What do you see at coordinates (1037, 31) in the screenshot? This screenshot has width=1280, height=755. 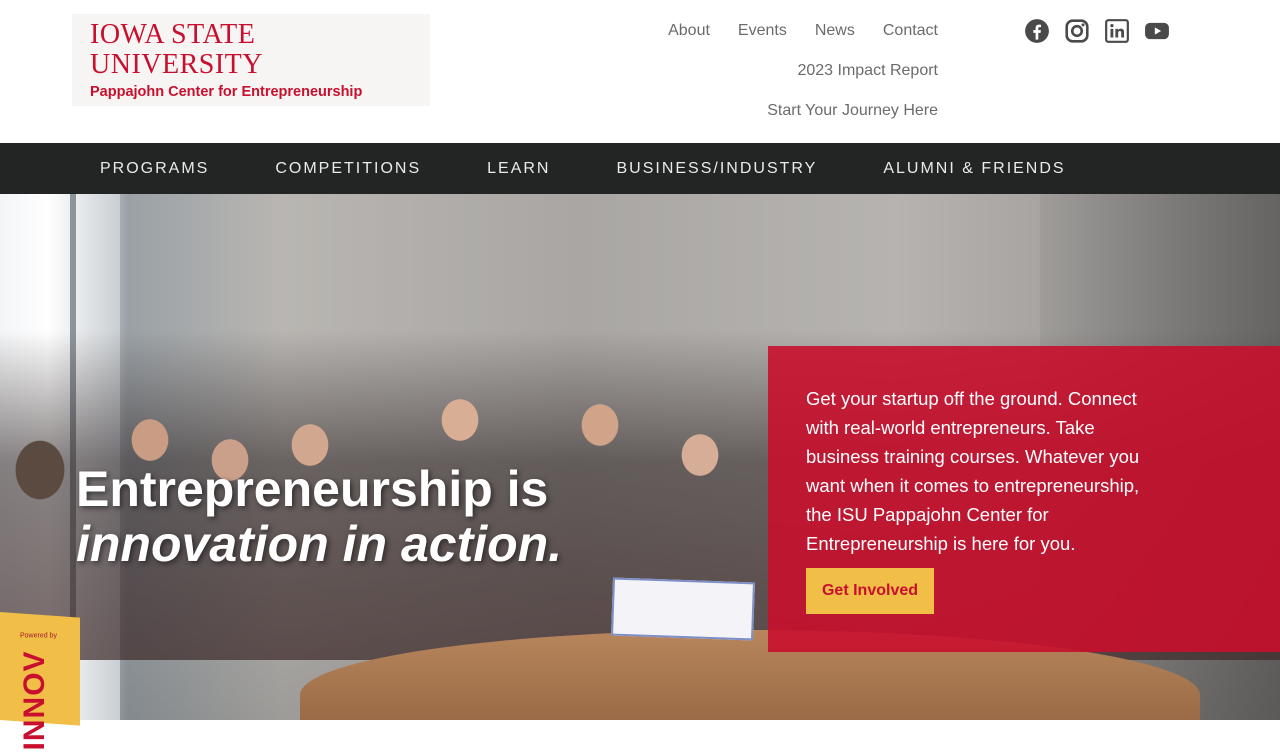 I see `facebook-icon` at bounding box center [1037, 31].